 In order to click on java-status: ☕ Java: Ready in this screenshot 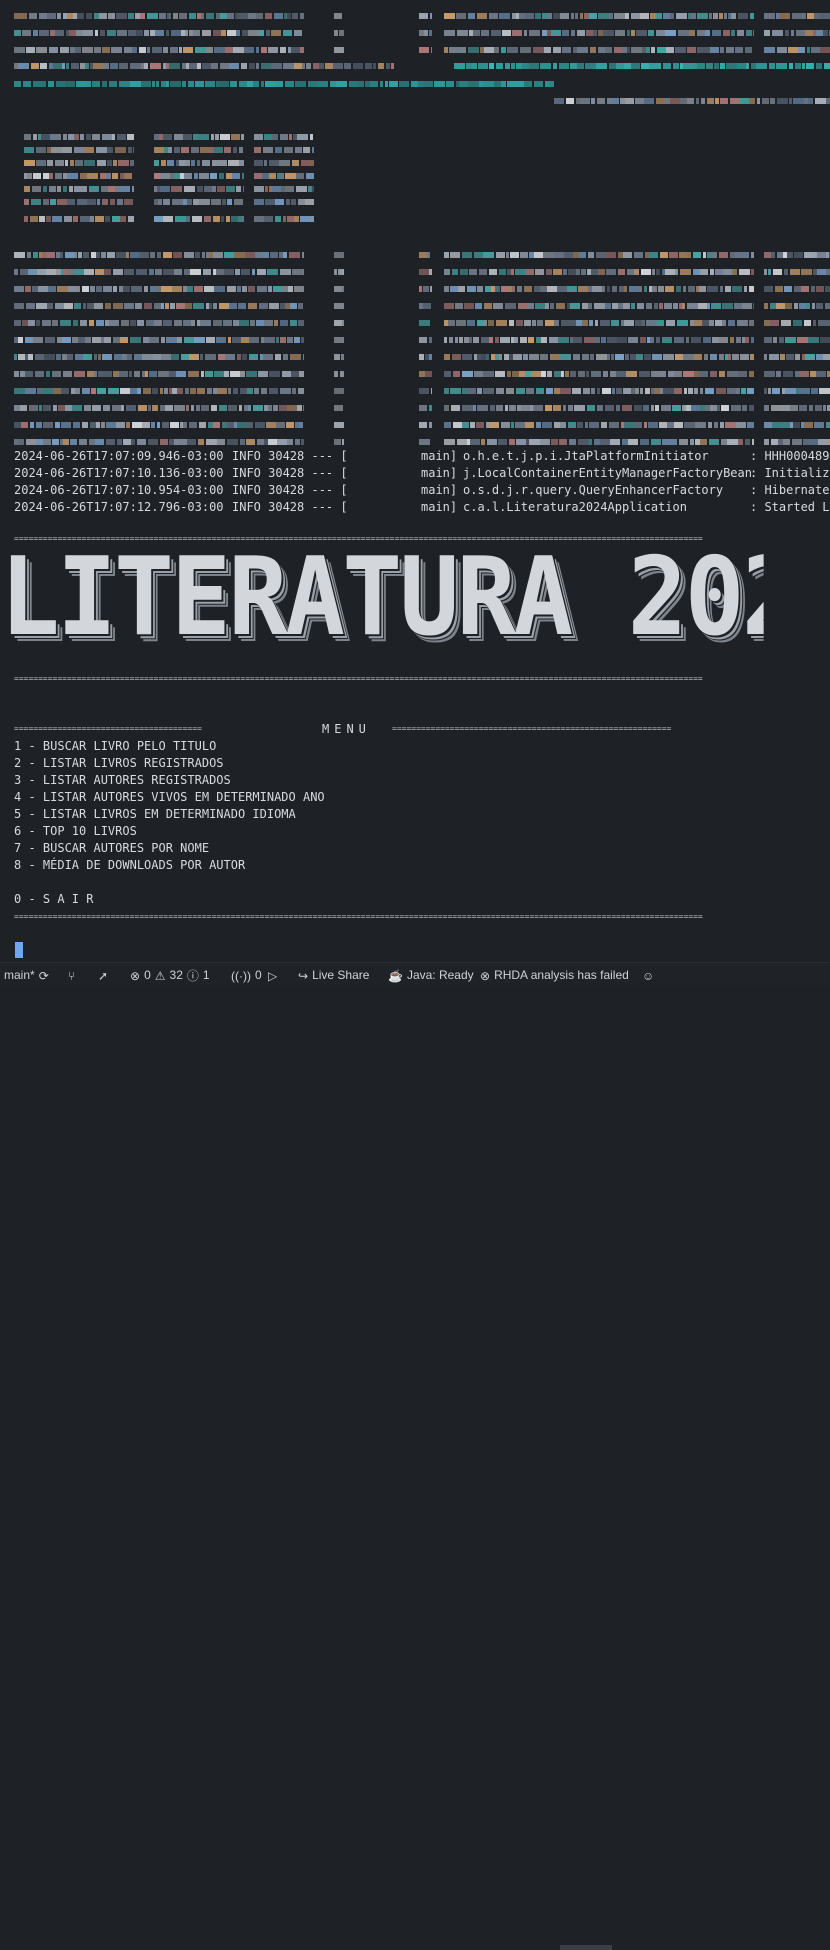, I will do `click(431, 975)`.